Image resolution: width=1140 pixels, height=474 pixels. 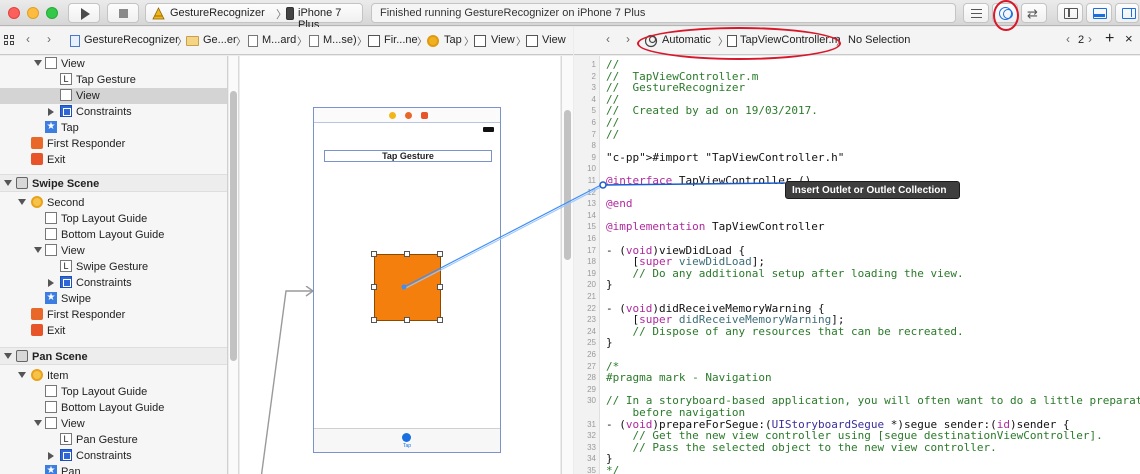 I want to click on close-editor-icon: ×, so click(x=1129, y=38).